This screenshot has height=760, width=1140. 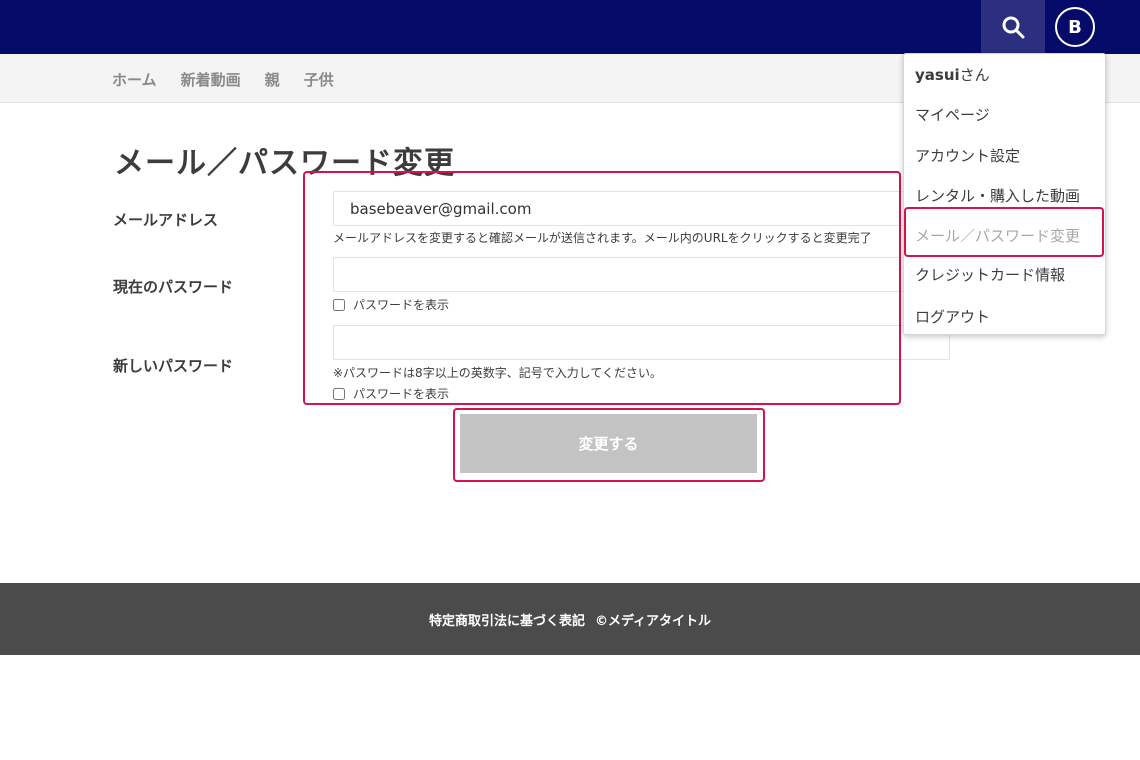 I want to click on nav-item-child: 子供, so click(x=319, y=79).